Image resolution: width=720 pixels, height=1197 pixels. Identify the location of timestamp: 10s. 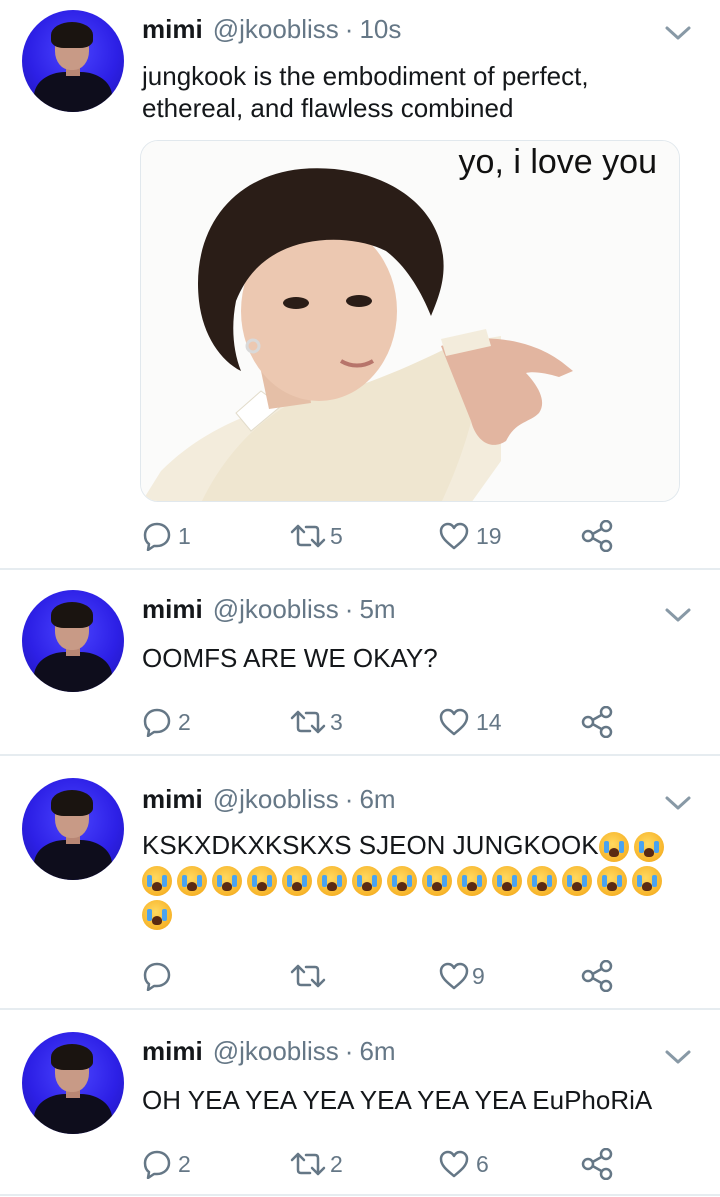
(380, 29).